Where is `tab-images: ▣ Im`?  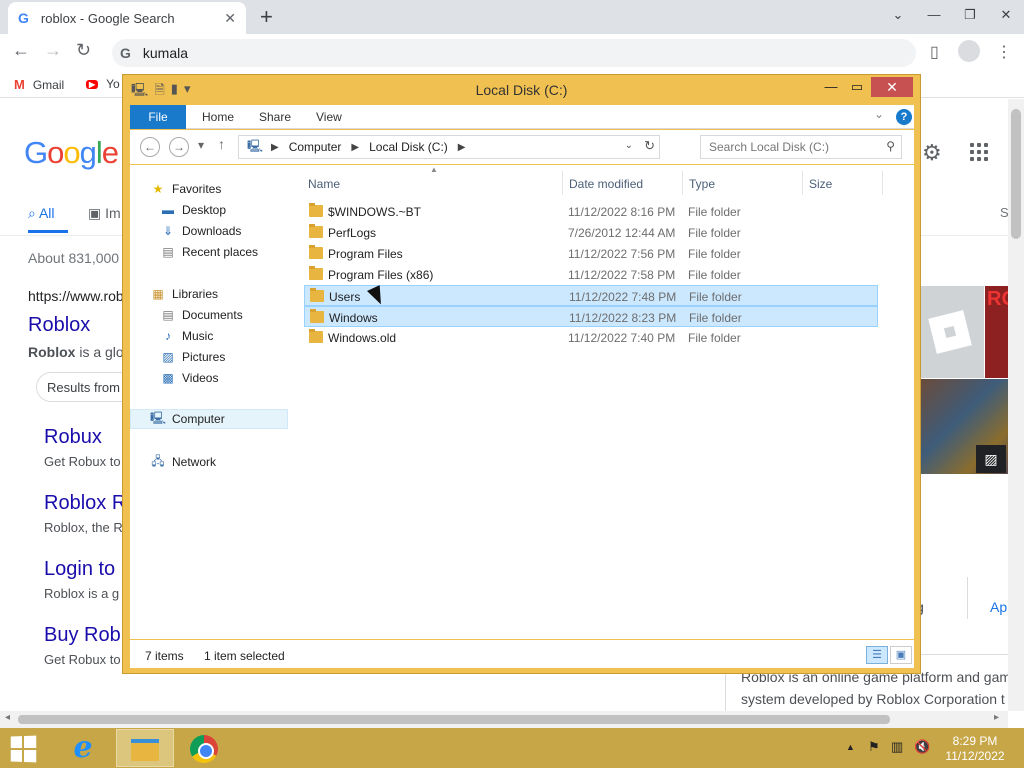 tab-images: ▣ Im is located at coordinates (104, 213).